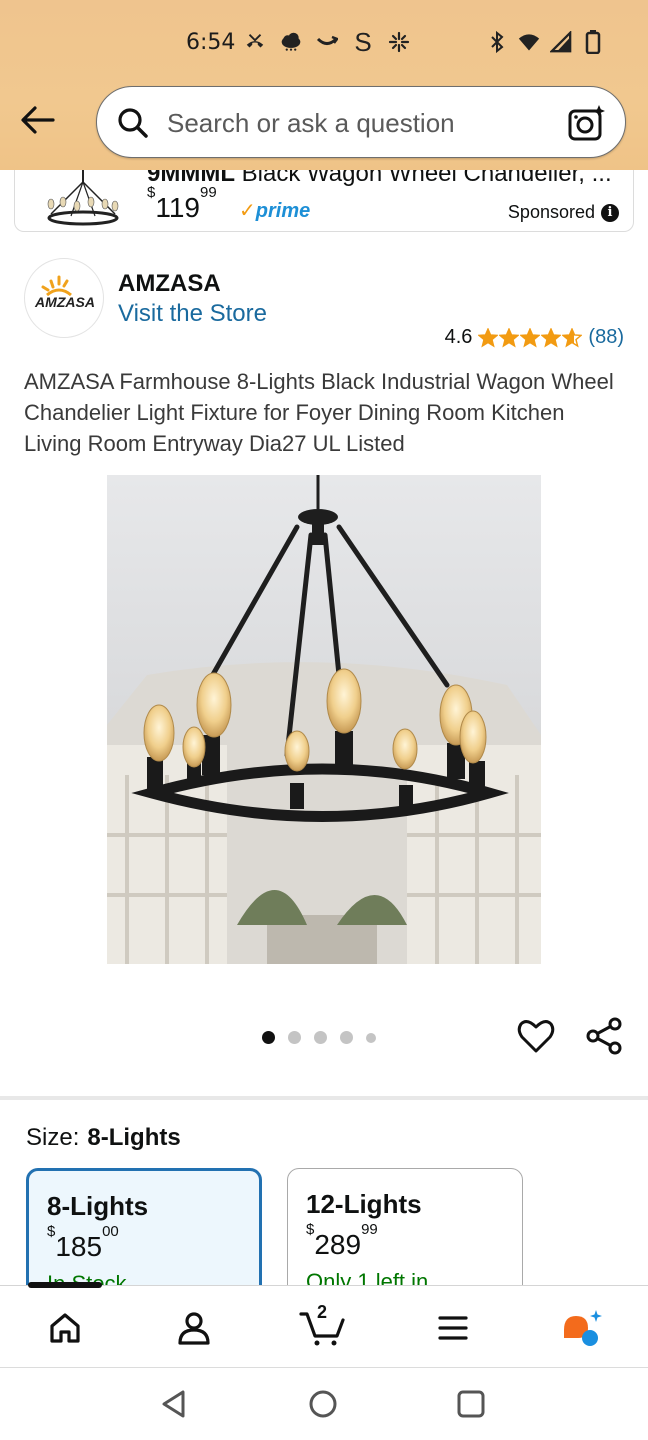  What do you see at coordinates (191, 178) in the screenshot?
I see `sponsored-brand: 9MMML` at bounding box center [191, 178].